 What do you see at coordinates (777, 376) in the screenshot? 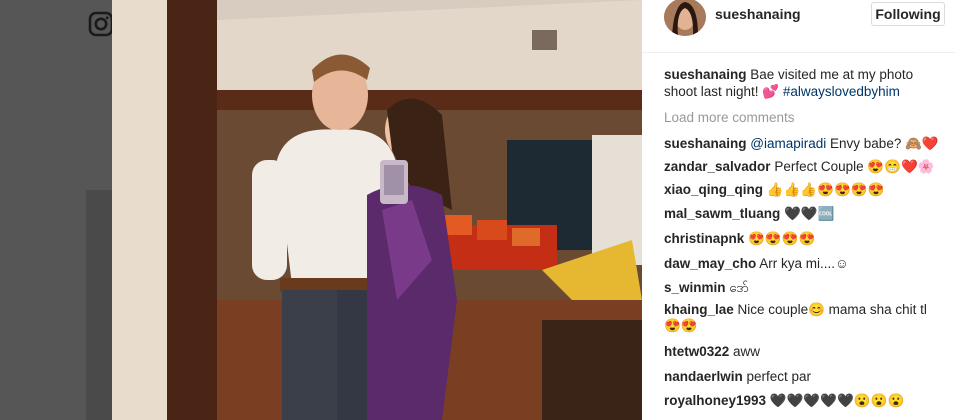
I see `comment-text: perfect par` at bounding box center [777, 376].